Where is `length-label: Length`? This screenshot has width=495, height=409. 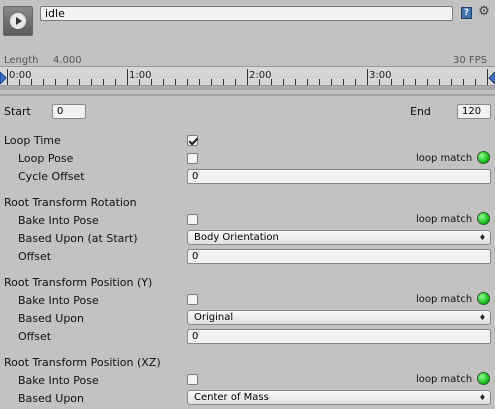
length-label: Length is located at coordinates (21, 60).